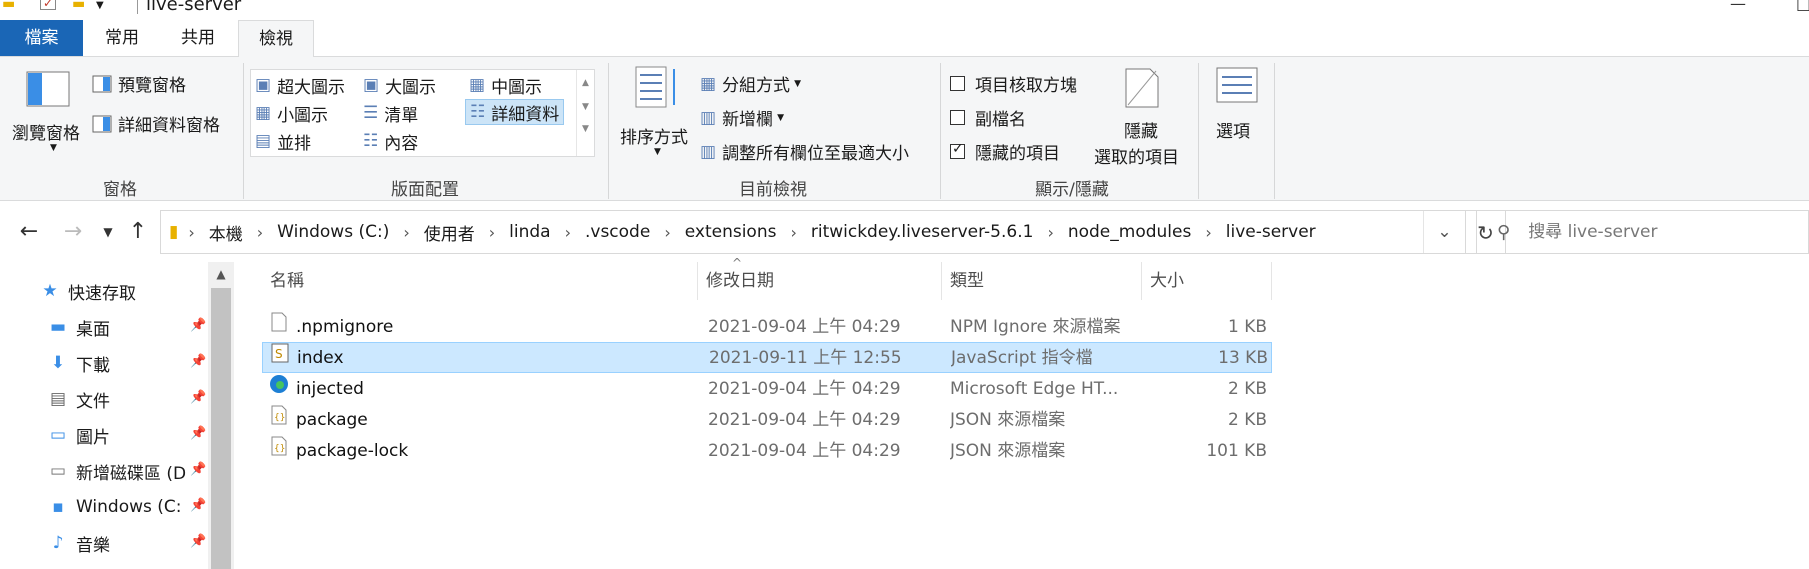 The width and height of the screenshot is (1809, 569). What do you see at coordinates (922, 232) in the screenshot?
I see `breadcrumb-liveserver: ritwickdey.liveserver-5.6.1` at bounding box center [922, 232].